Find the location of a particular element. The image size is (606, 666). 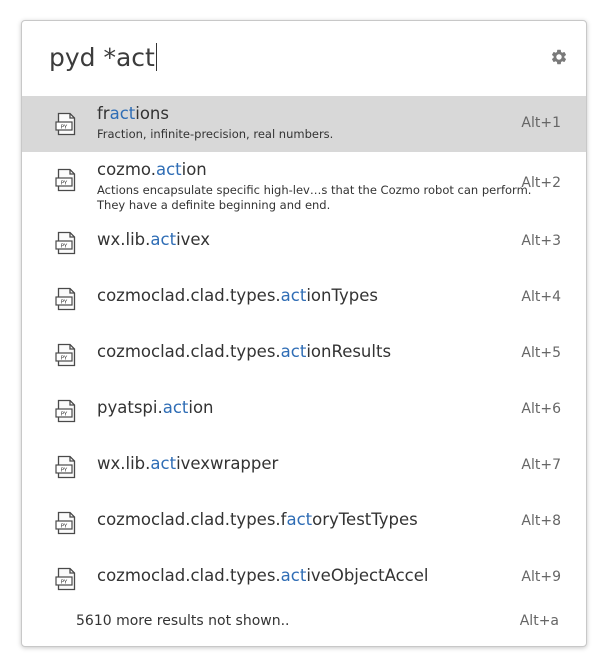

result-title-suffix: oryTestTypes is located at coordinates (365, 519).